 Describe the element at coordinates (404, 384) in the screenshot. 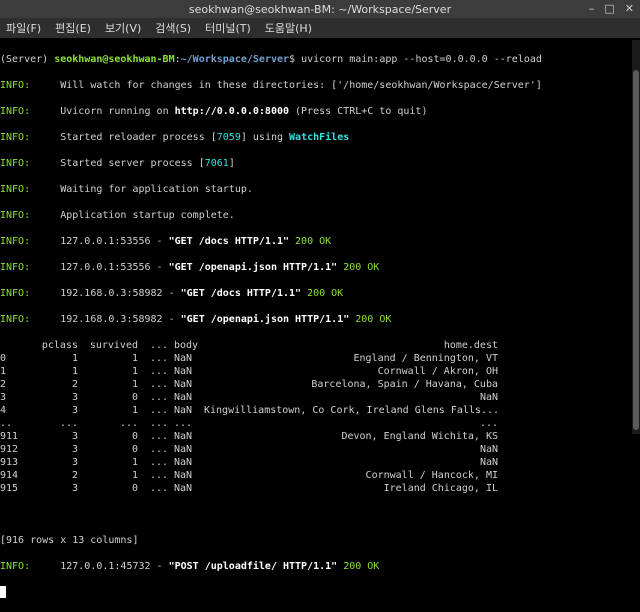

I see `table-cell: Barcelona, Spain / Havana, Cuba` at that location.